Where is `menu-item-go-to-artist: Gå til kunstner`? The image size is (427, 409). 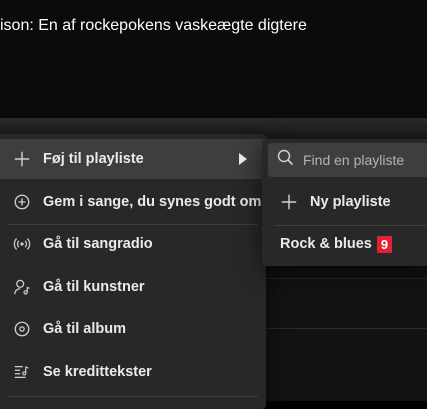 menu-item-go-to-artist: Gå til kunstner is located at coordinates (133, 287).